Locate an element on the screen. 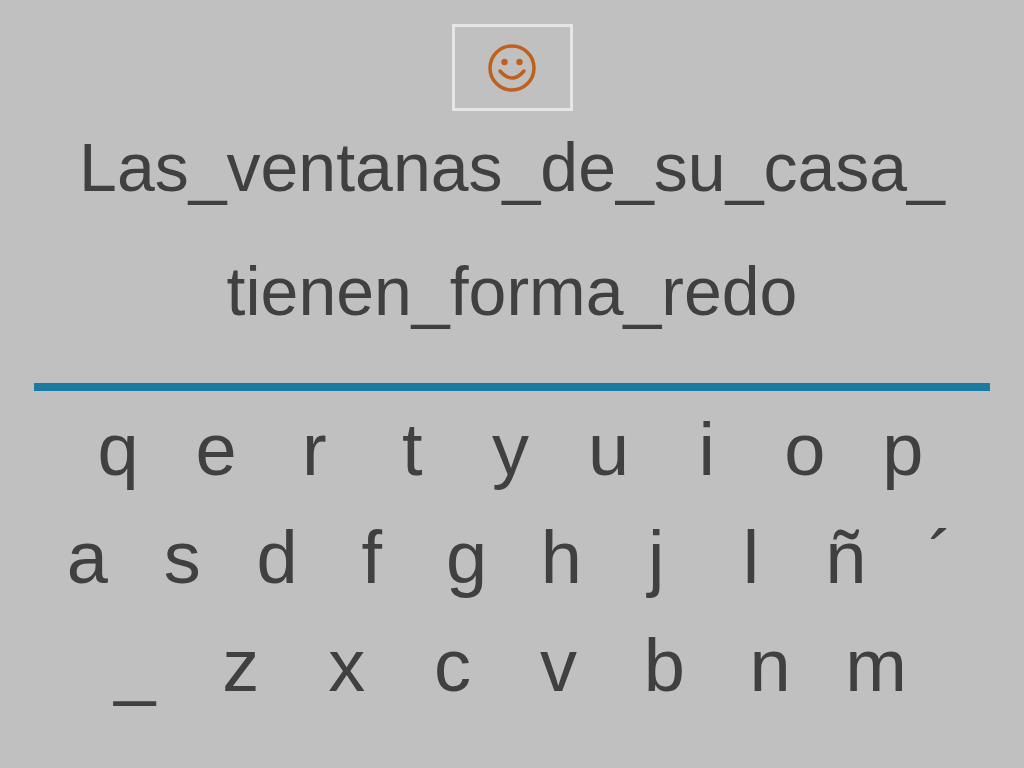 This screenshot has width=1024, height=768. letter-key: l is located at coordinates (751, 557).